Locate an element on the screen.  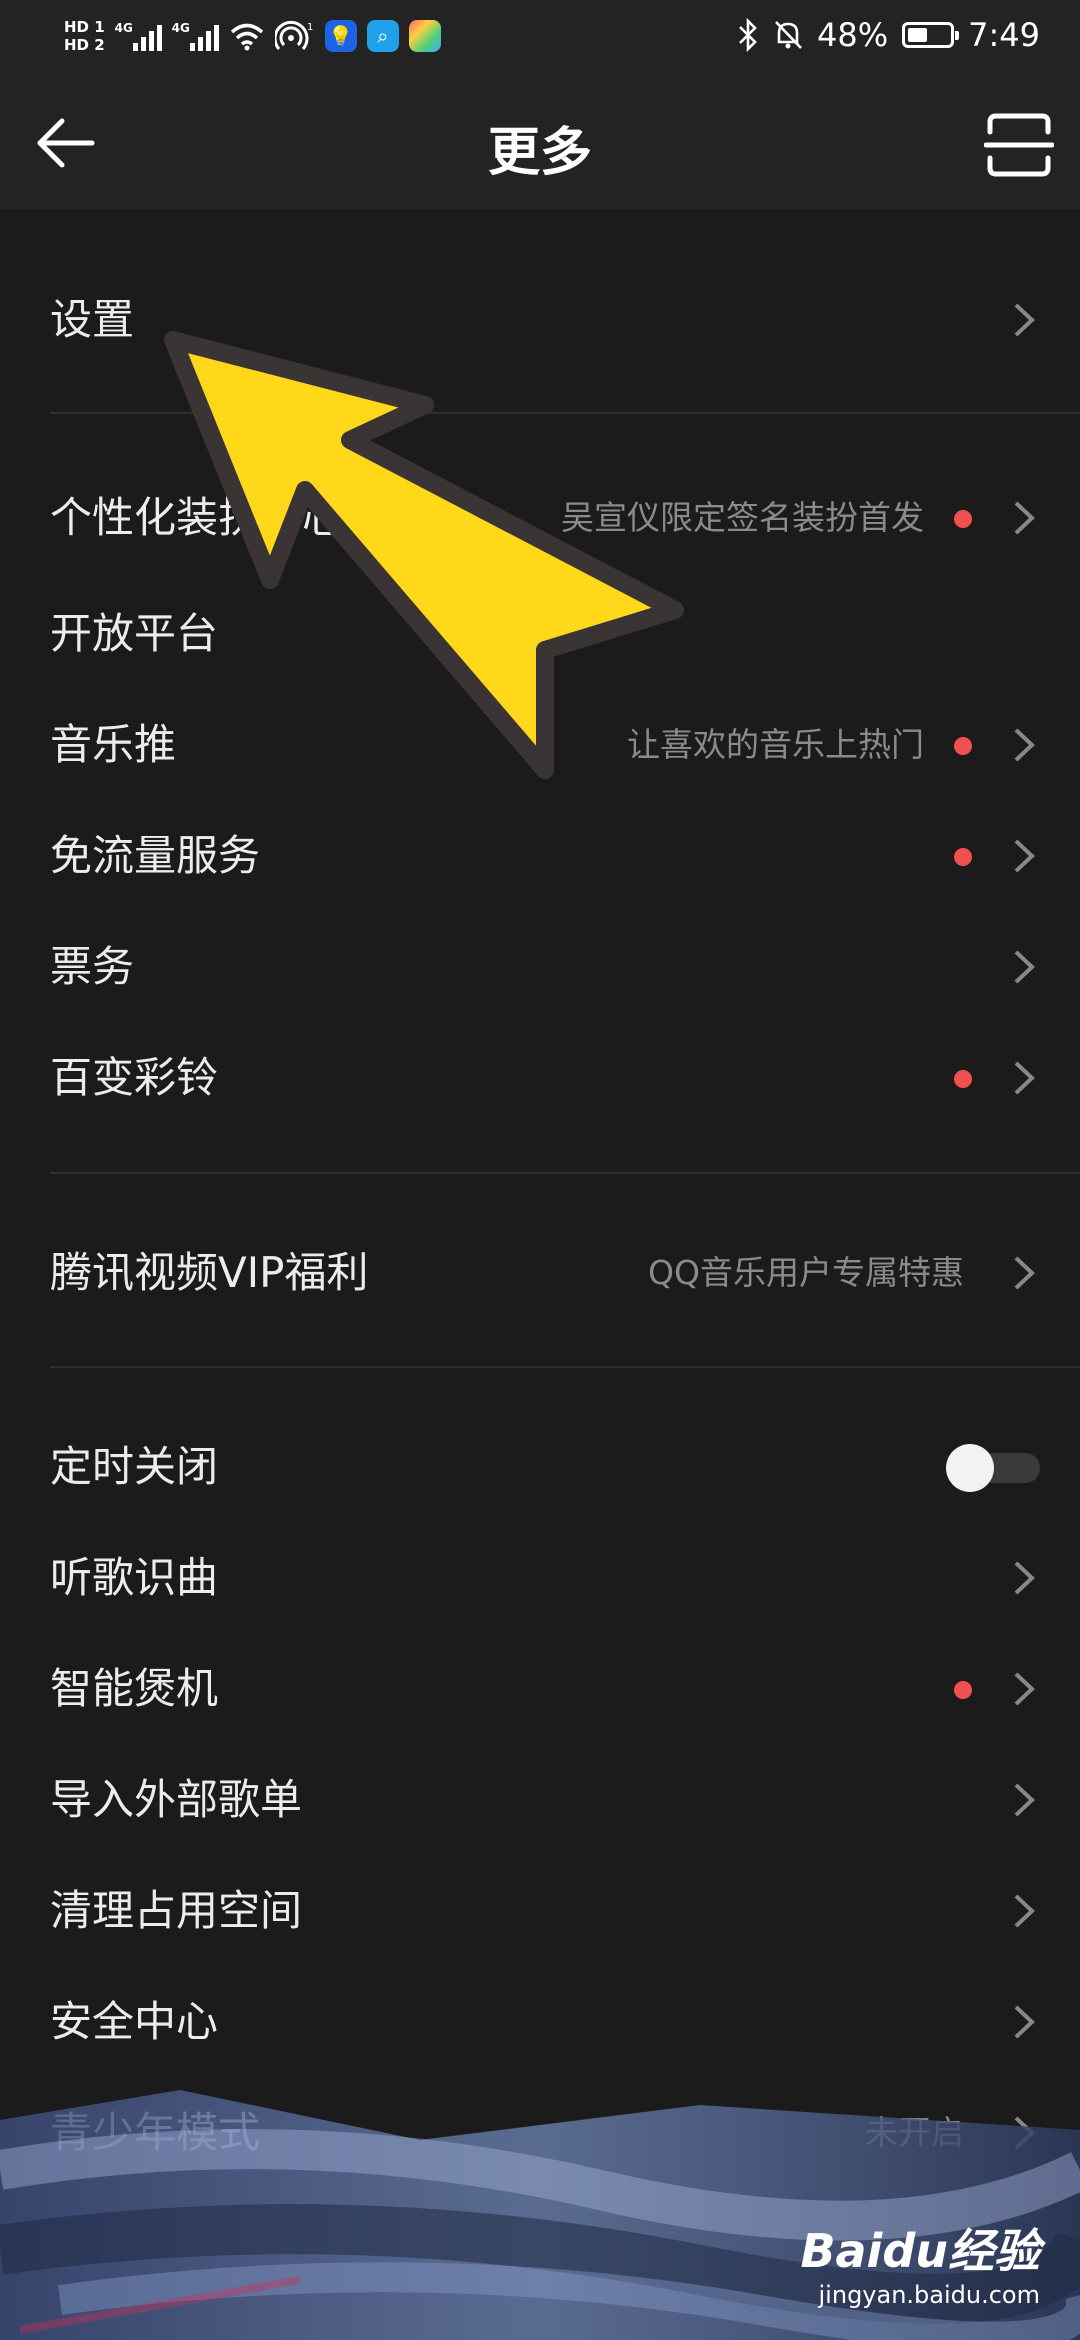
teen-mode-item: 青少年模式 未开启 is located at coordinates (540, 2133).